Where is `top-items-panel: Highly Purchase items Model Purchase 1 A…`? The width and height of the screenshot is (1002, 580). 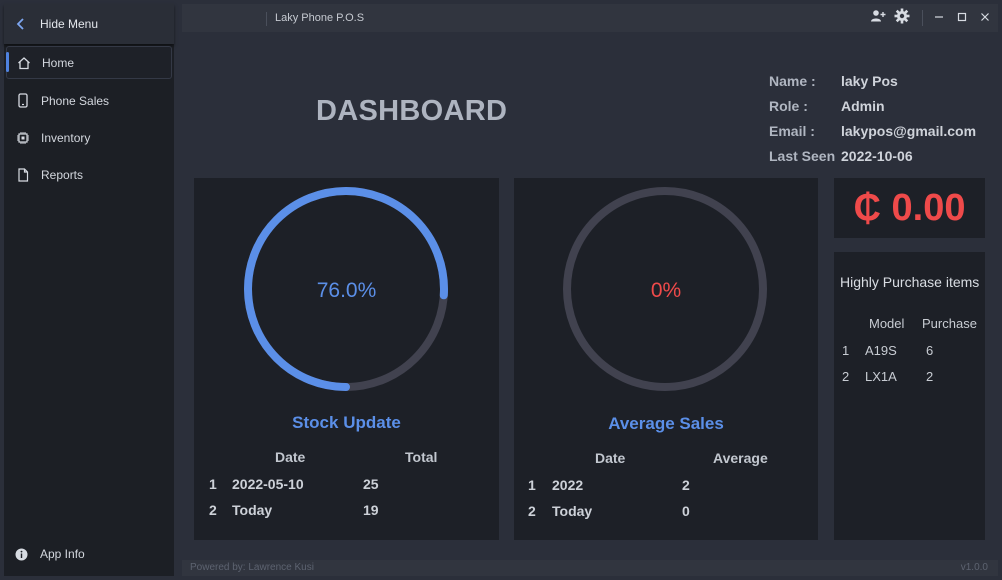 top-items-panel: Highly Purchase items Model Purchase 1 A… is located at coordinates (909, 396).